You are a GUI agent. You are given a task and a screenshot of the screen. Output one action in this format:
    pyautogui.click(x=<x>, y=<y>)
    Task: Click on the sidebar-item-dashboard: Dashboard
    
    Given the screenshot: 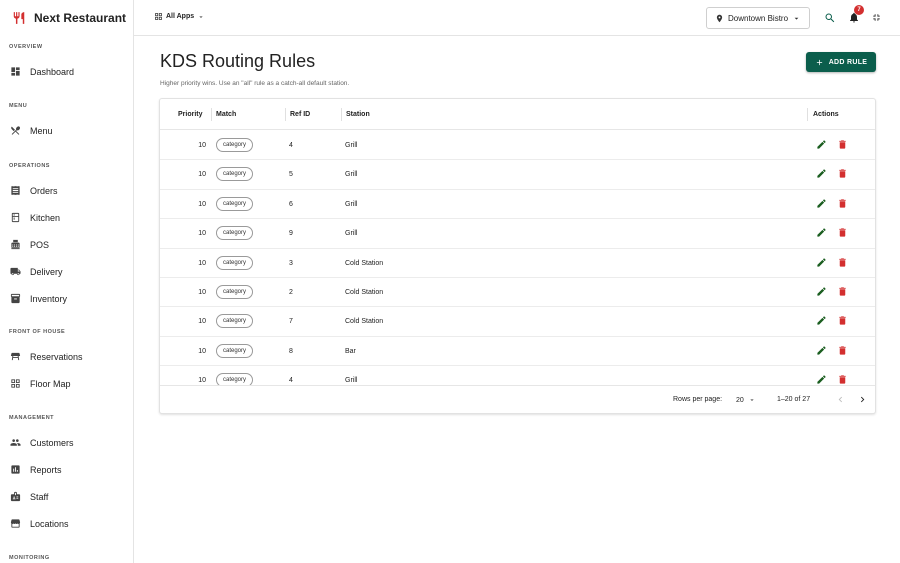 What is the action you would take?
    pyautogui.click(x=66, y=71)
    